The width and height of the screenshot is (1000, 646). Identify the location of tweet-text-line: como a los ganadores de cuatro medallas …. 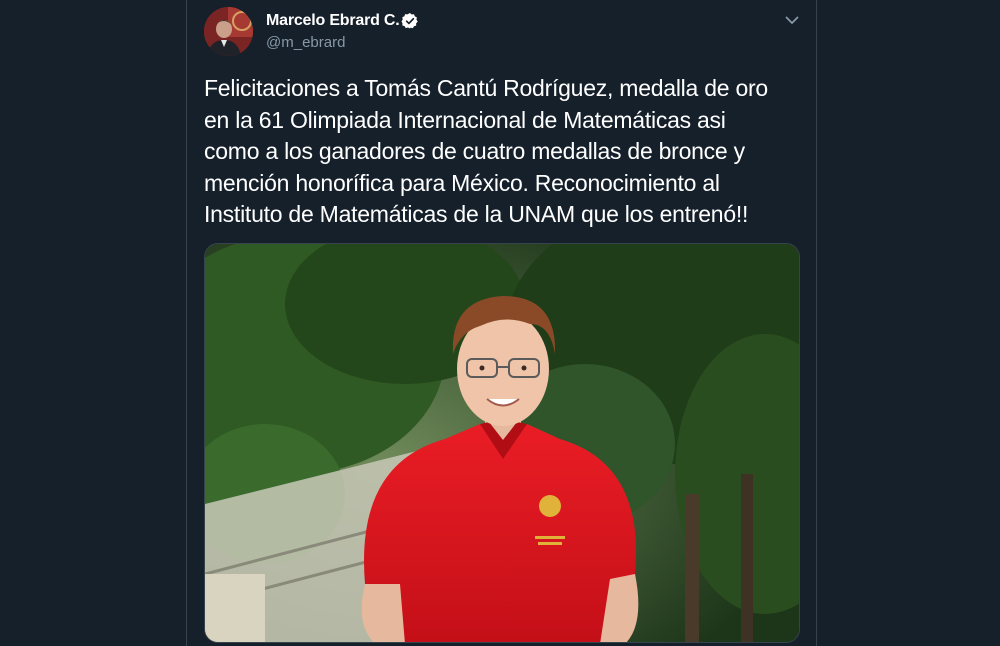
(474, 151).